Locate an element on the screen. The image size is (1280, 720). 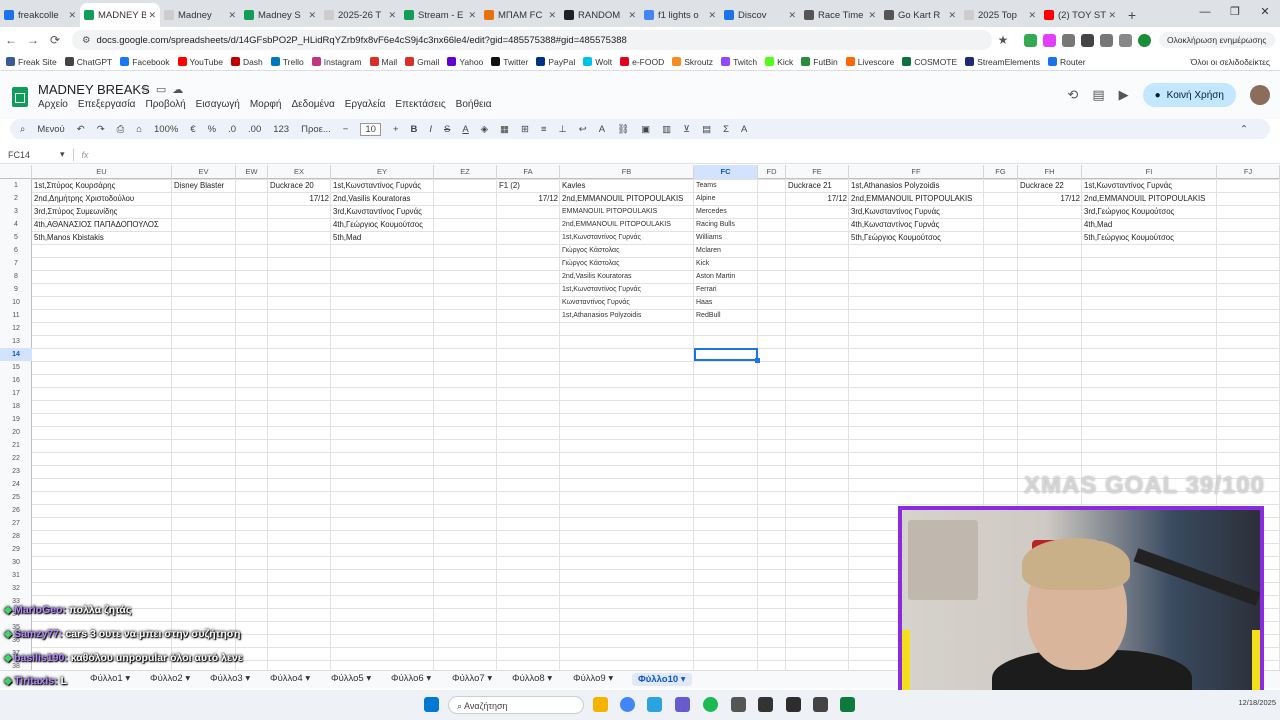
browser-tab: RANDOM ✕ is located at coordinates (600, 15).